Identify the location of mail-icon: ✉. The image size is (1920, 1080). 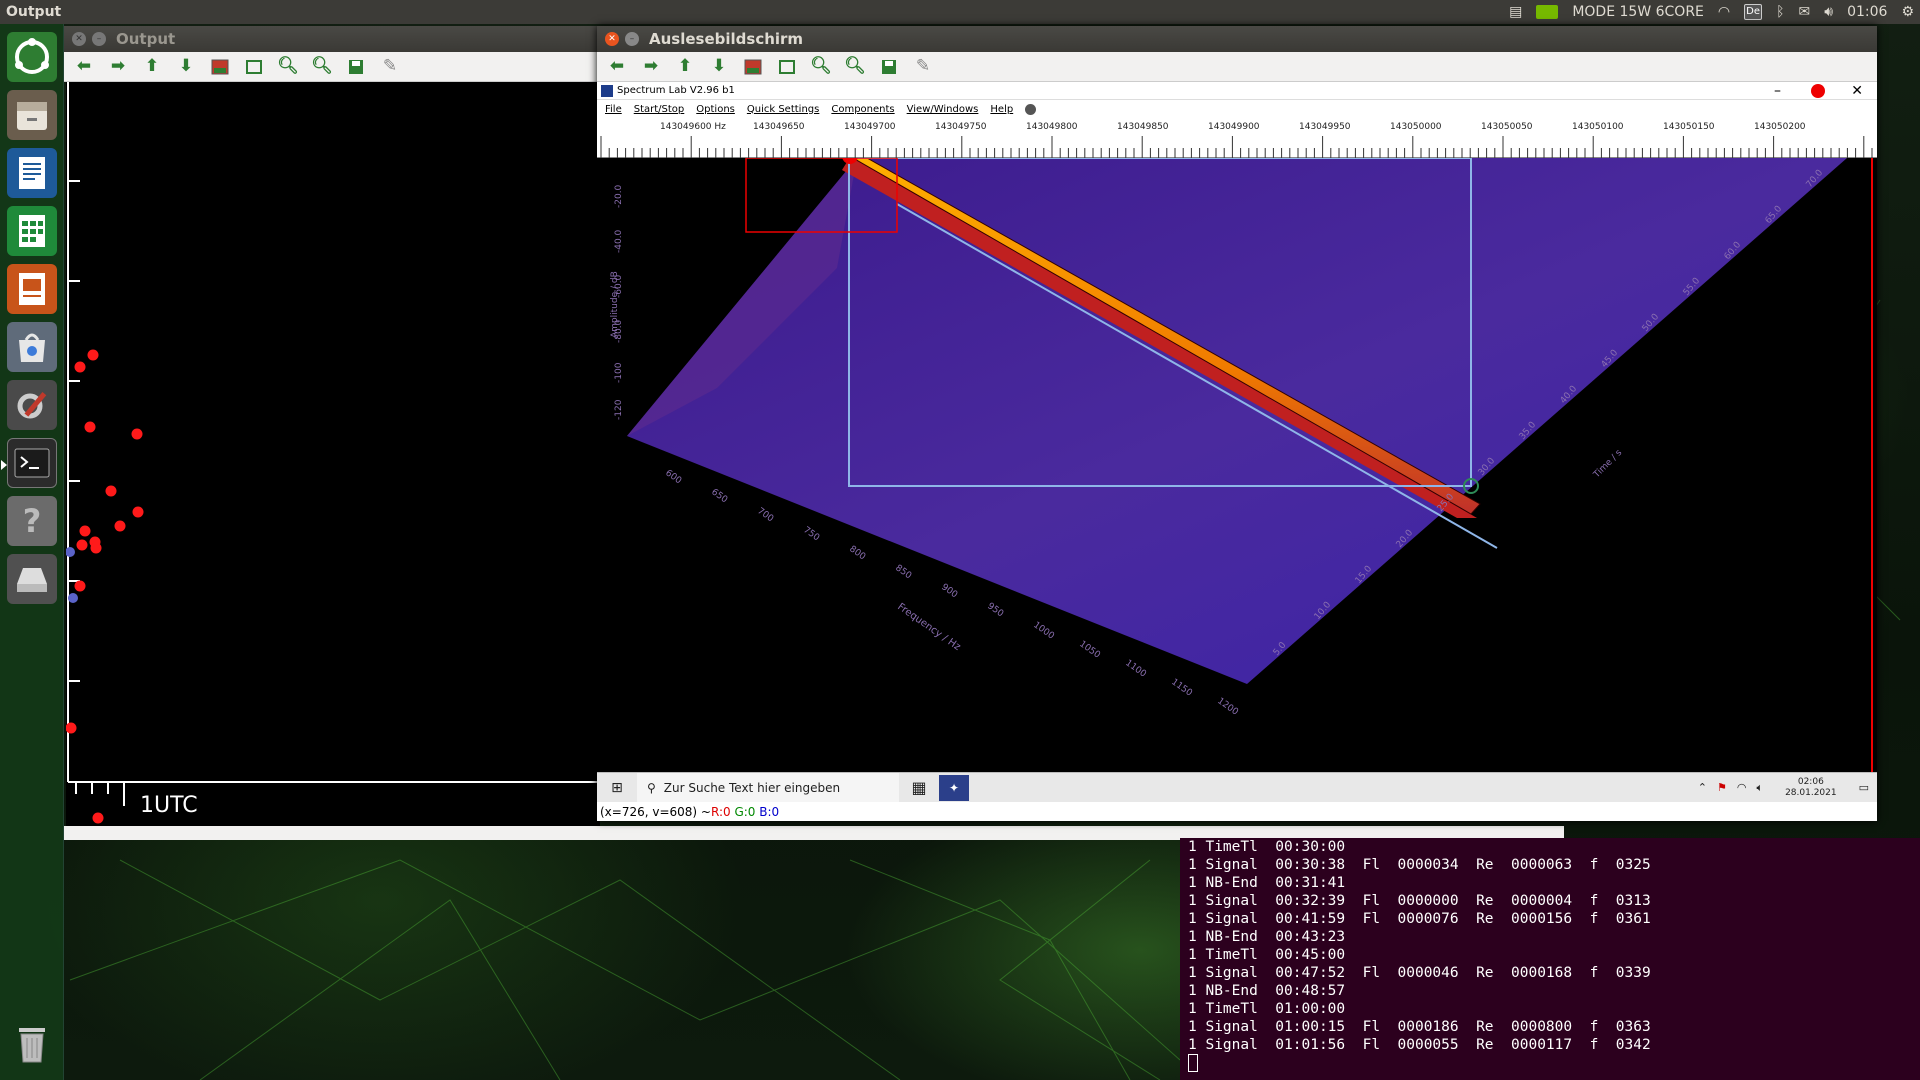
(1805, 12).